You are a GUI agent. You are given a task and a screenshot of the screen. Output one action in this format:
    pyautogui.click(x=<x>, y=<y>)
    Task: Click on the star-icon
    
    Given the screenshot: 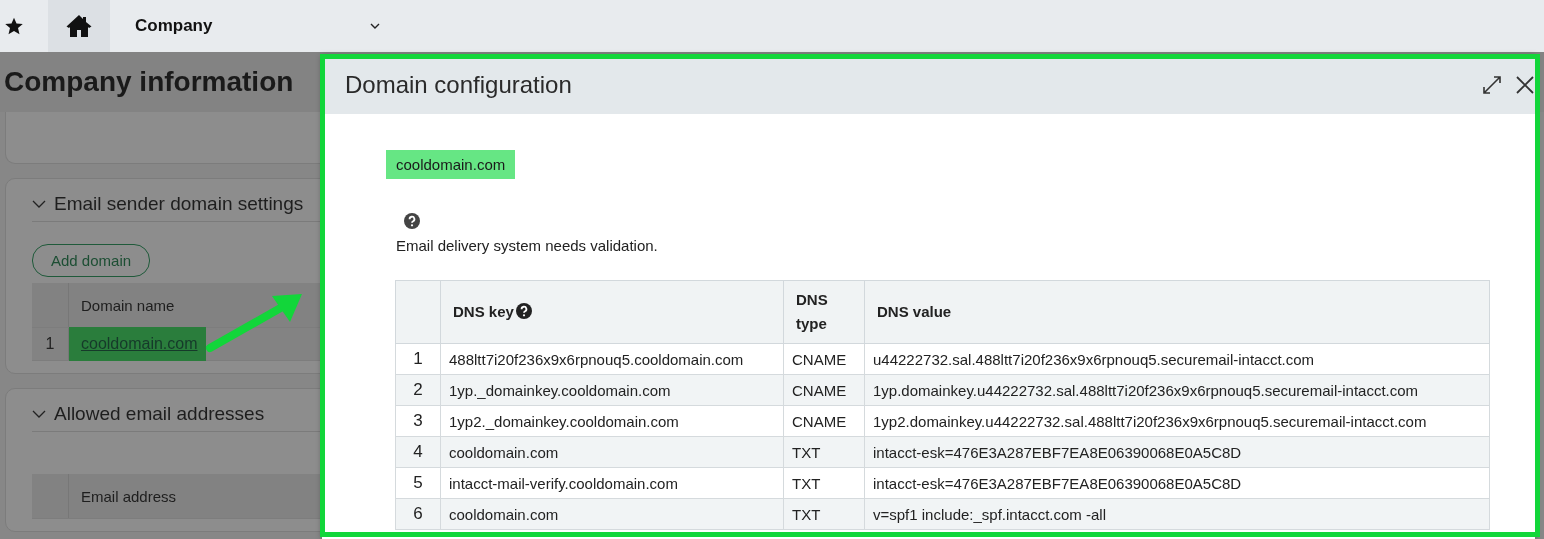 What is the action you would take?
    pyautogui.click(x=14, y=26)
    